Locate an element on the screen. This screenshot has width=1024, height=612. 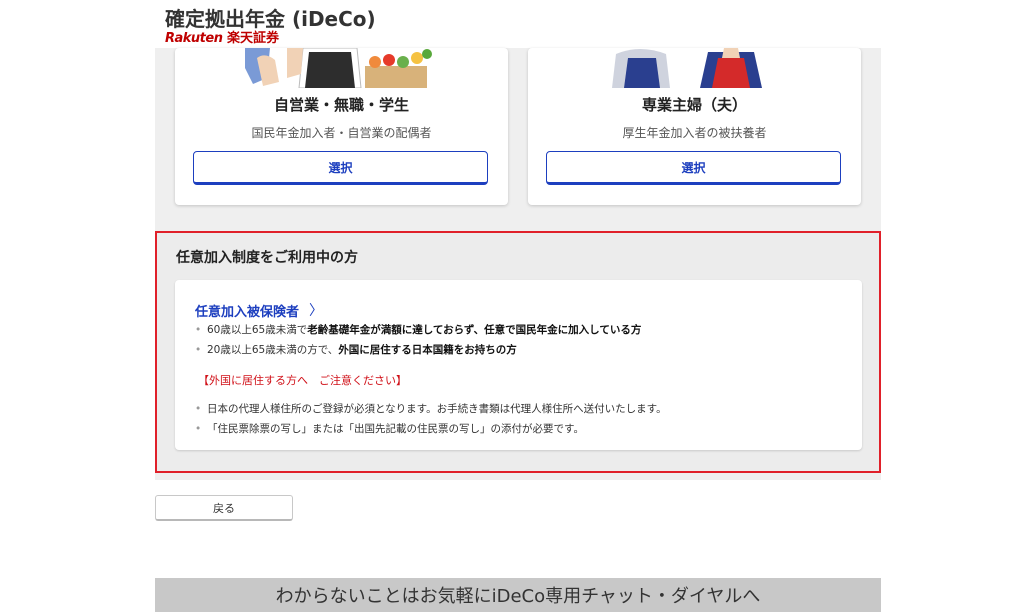
card-self-employed: 自営業・無職・学生 国民年金加入者・自営業の配偶者 選択 is located at coordinates (341, 126).